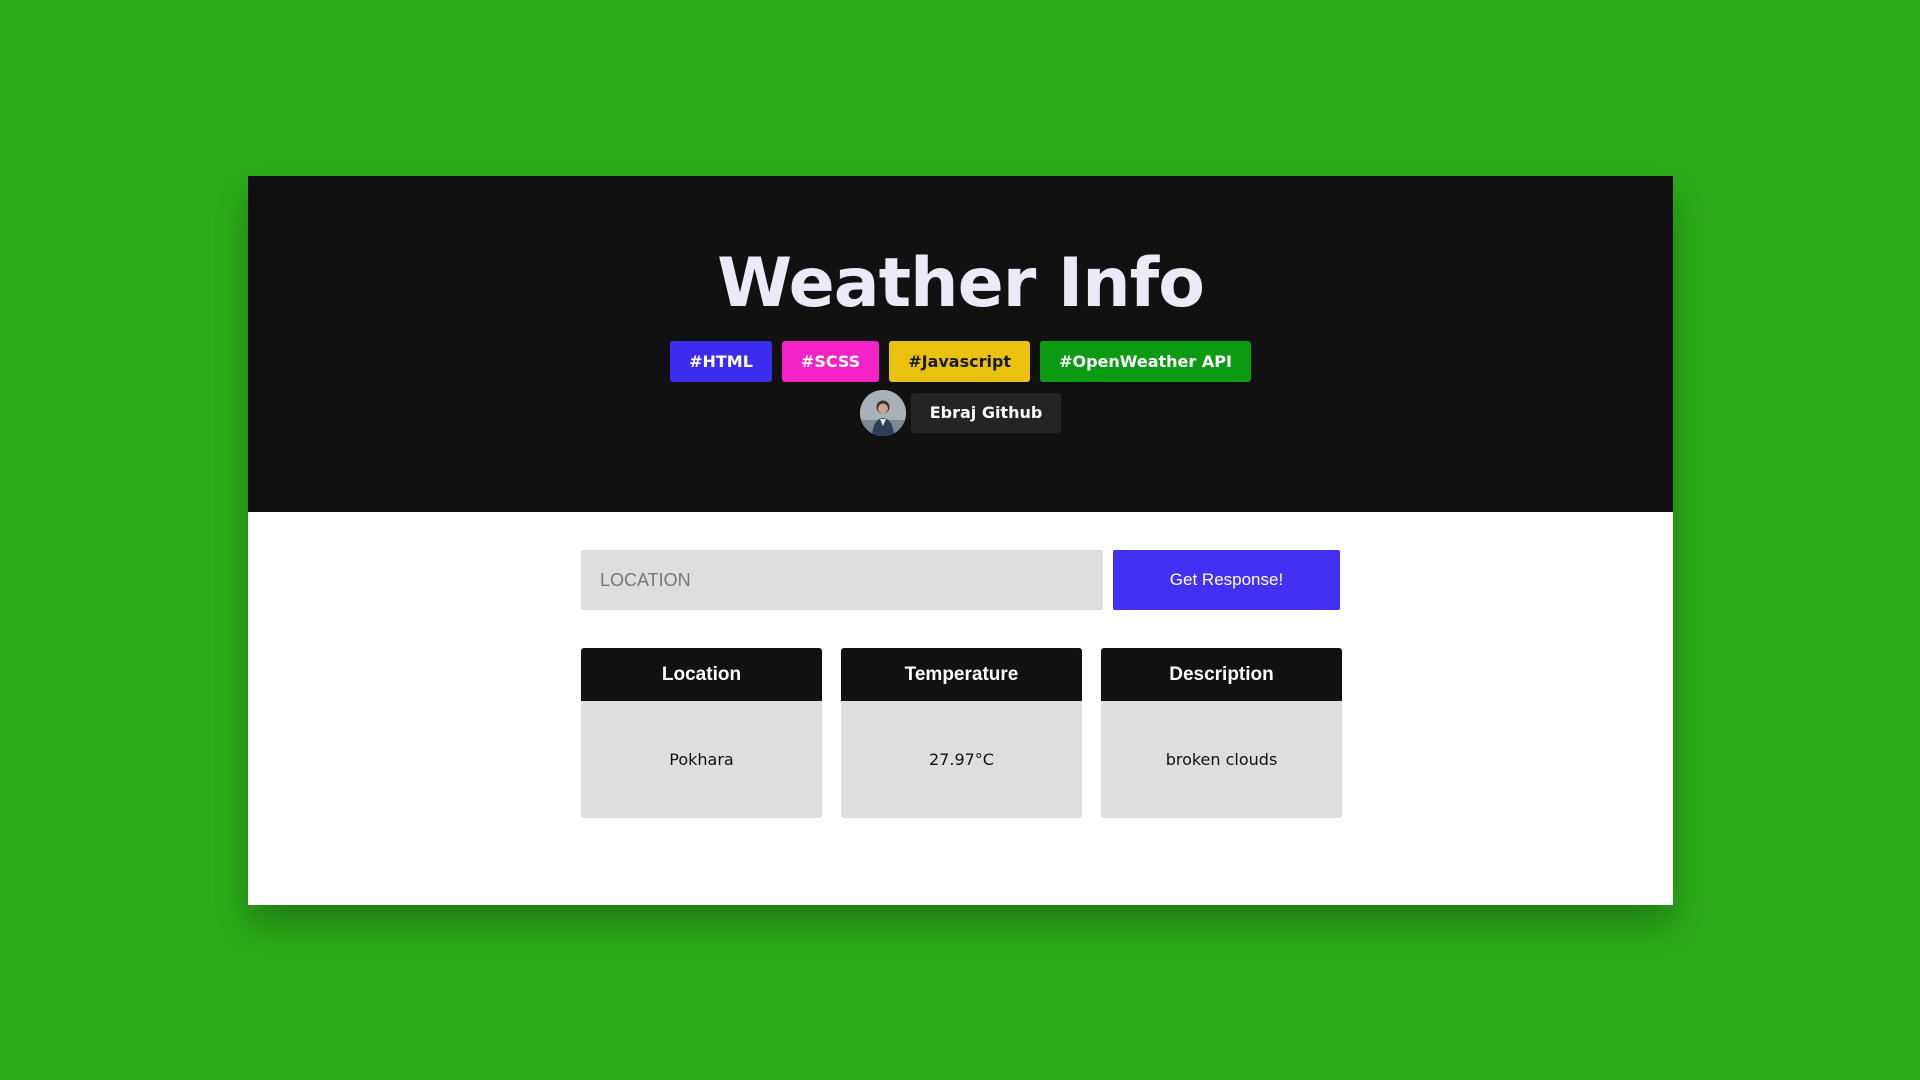 This screenshot has height=1080, width=1920. Describe the element at coordinates (1221, 674) in the screenshot. I see `result-heading: Description` at that location.